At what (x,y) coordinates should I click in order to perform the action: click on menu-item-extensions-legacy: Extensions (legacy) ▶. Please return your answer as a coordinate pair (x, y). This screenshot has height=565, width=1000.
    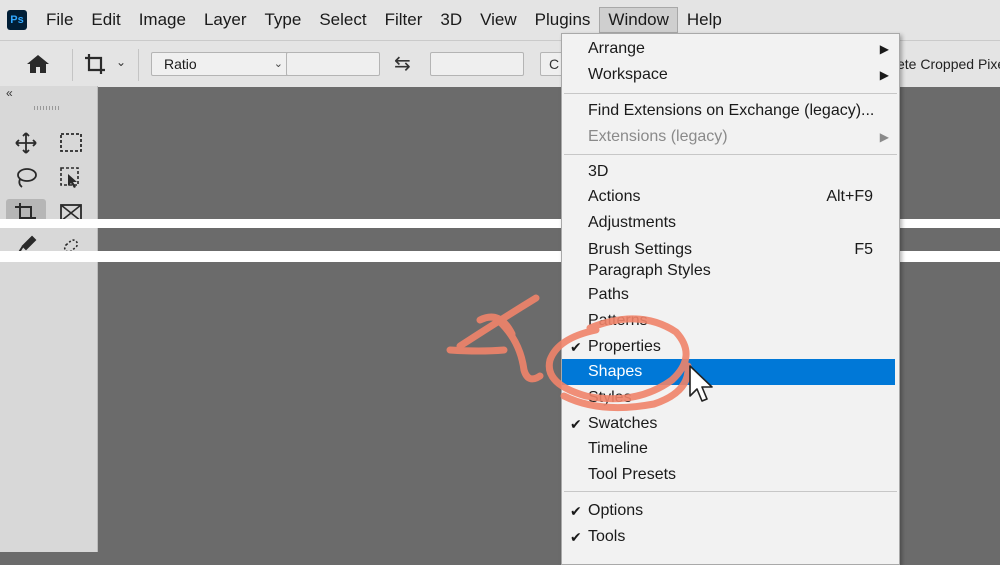
    Looking at the image, I should click on (730, 137).